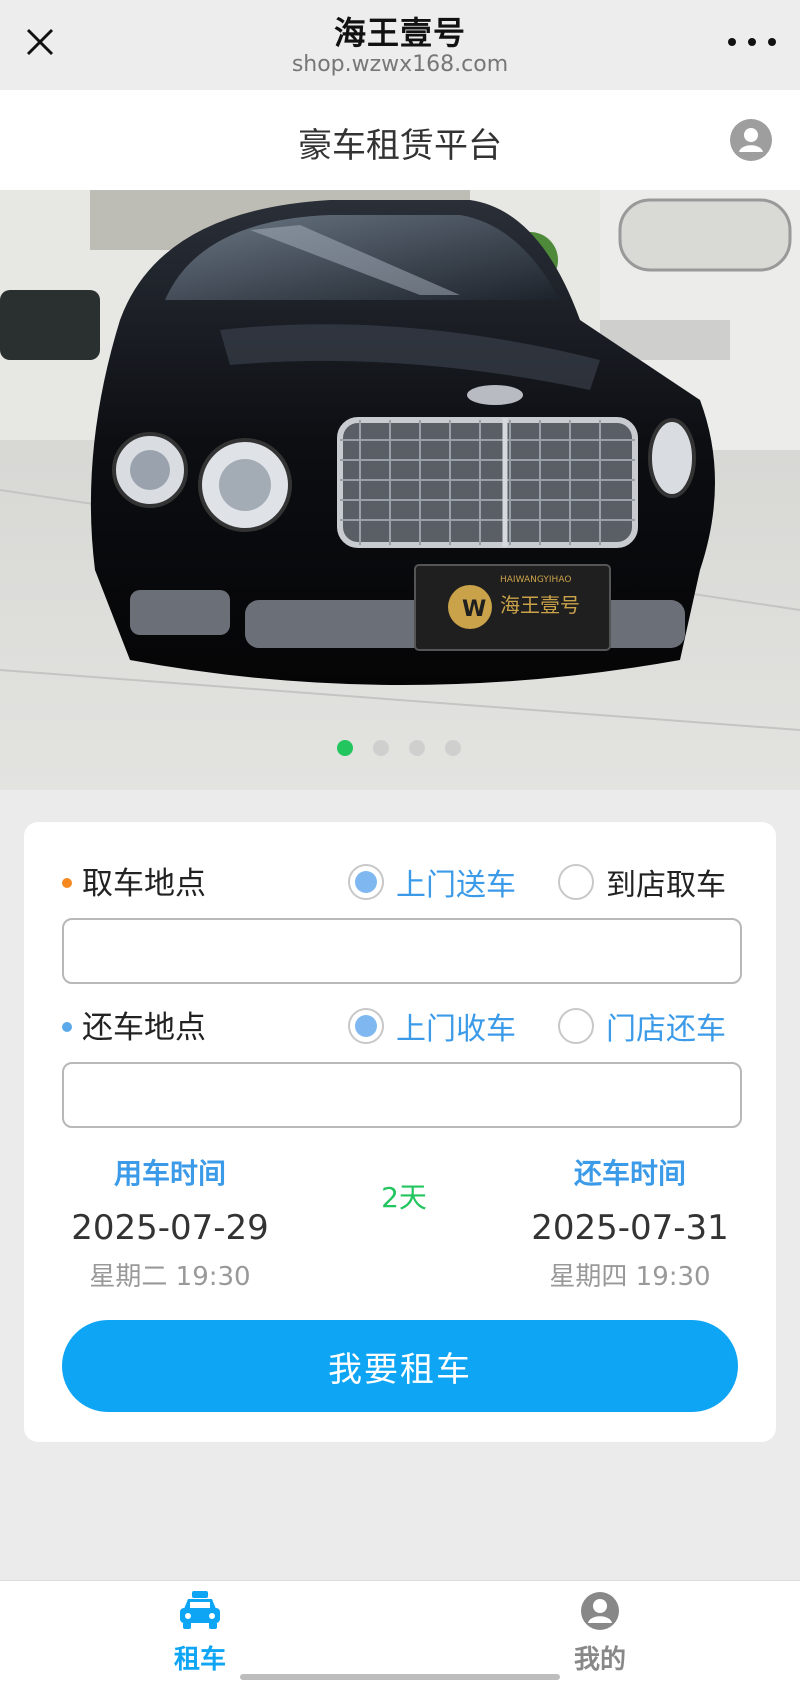  I want to click on car-icon, so click(200, 1610).